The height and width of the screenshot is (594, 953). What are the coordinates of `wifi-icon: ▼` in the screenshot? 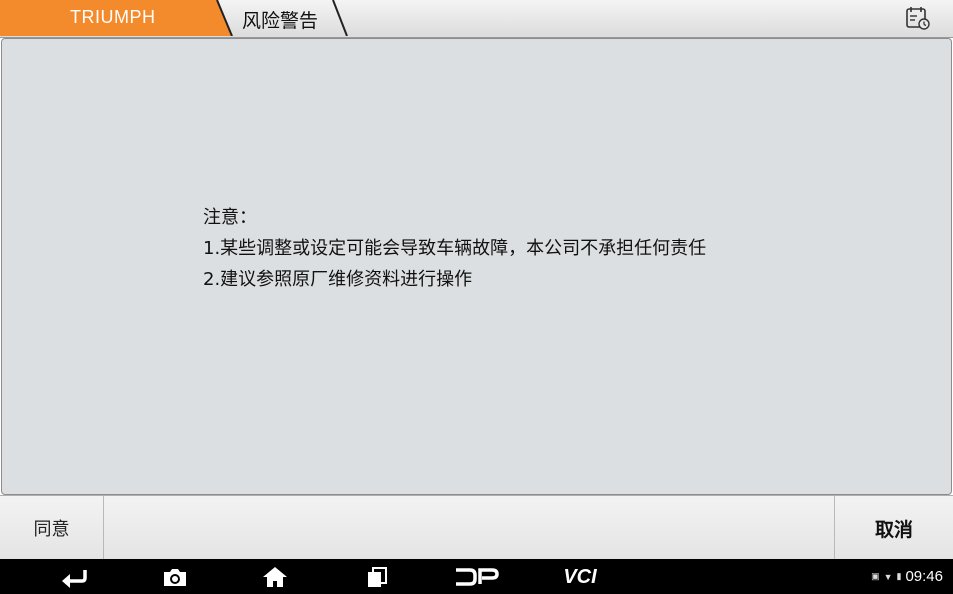 It's located at (888, 576).